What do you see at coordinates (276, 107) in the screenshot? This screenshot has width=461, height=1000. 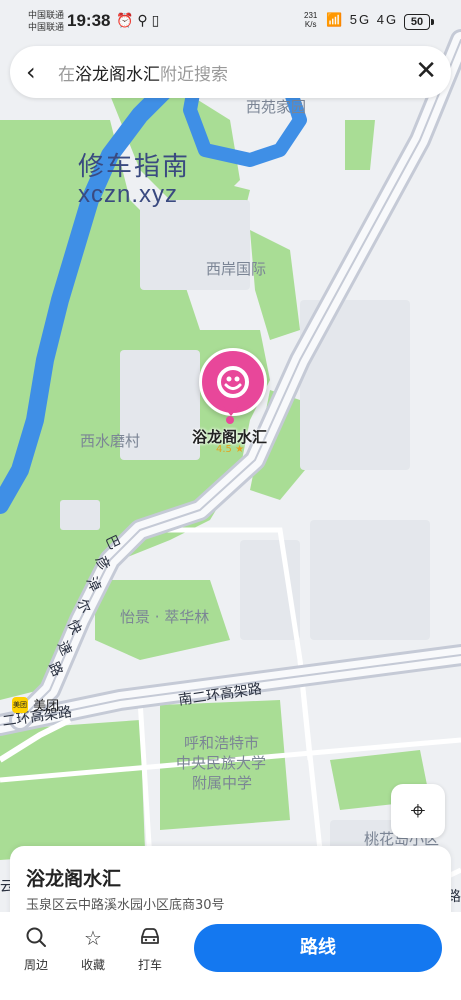 I see `map-label-xiyuanjiayuan: 西苑家园` at bounding box center [276, 107].